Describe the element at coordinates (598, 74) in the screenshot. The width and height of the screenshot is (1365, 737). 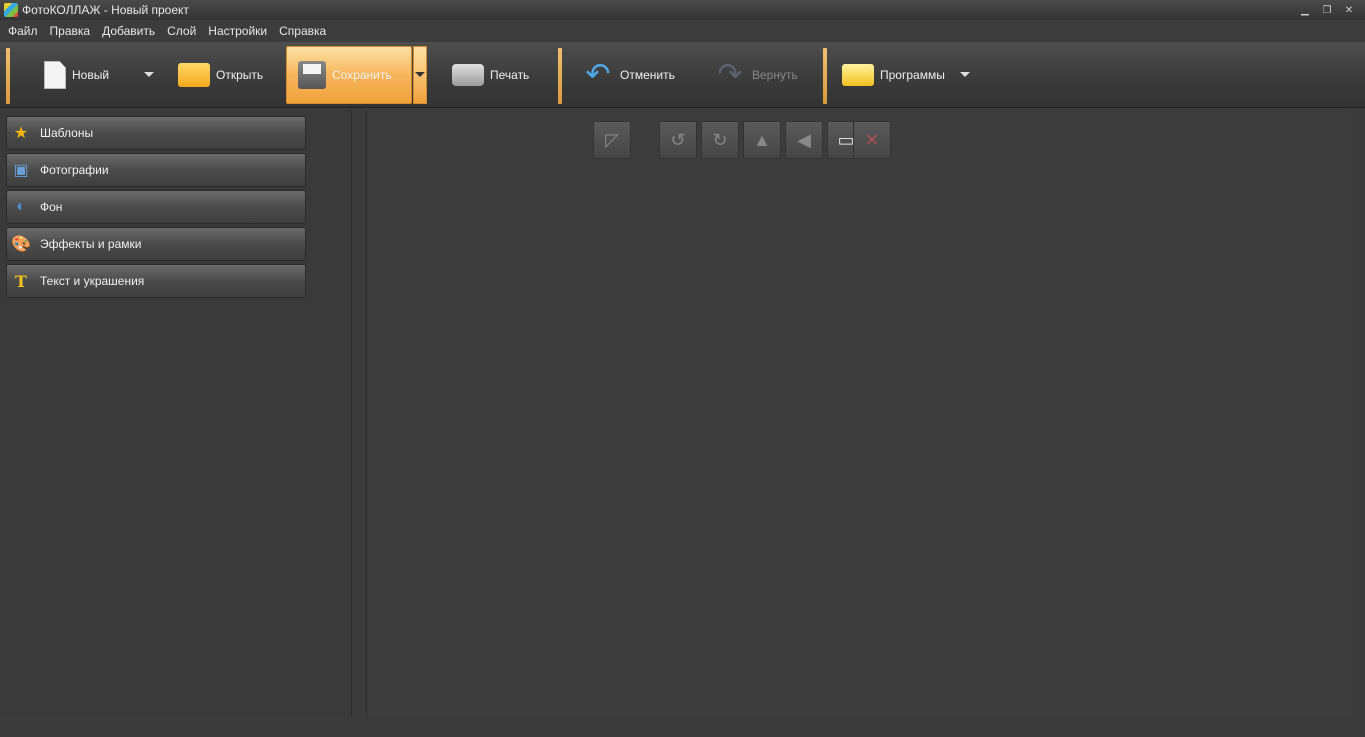
I see `undo-icon: ↶` at that location.